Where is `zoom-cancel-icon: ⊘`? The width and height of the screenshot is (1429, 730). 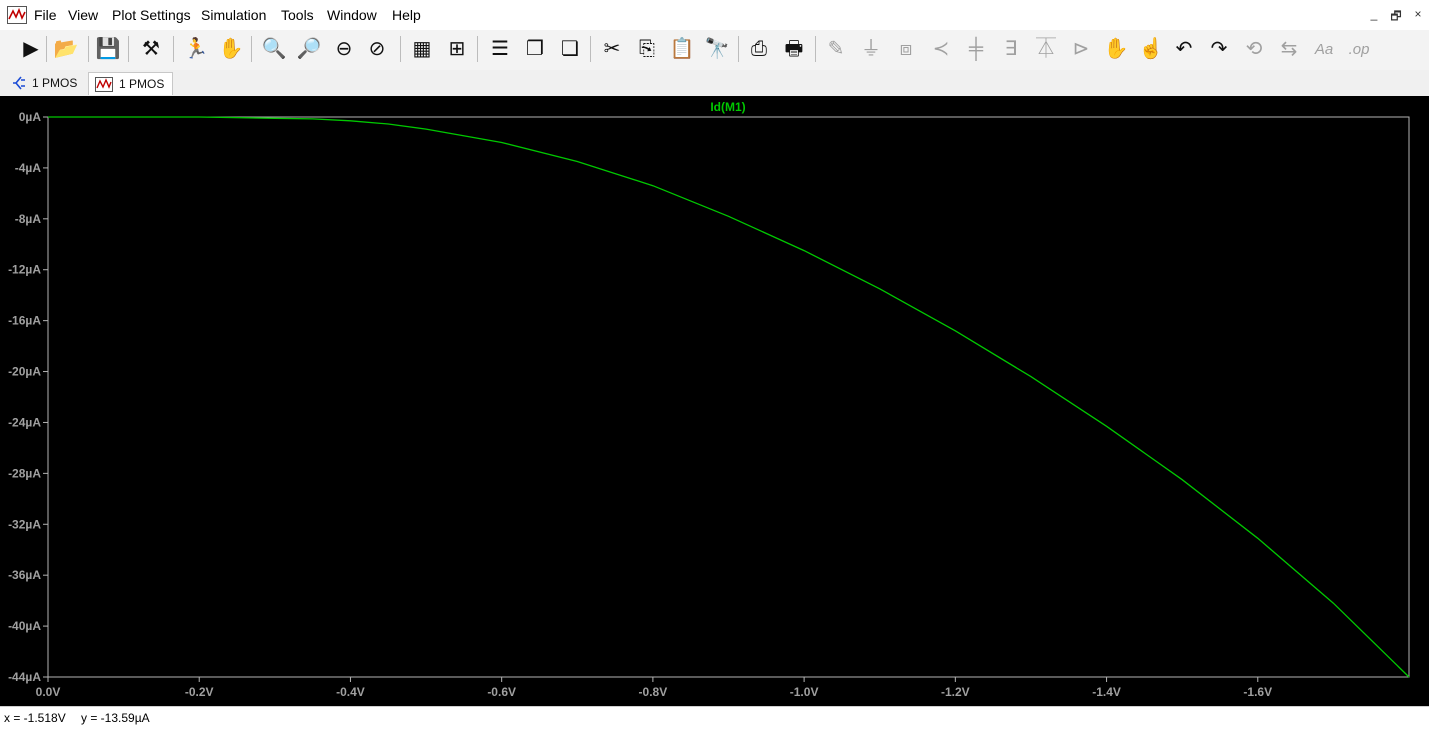
zoom-cancel-icon: ⊘ is located at coordinates (377, 49).